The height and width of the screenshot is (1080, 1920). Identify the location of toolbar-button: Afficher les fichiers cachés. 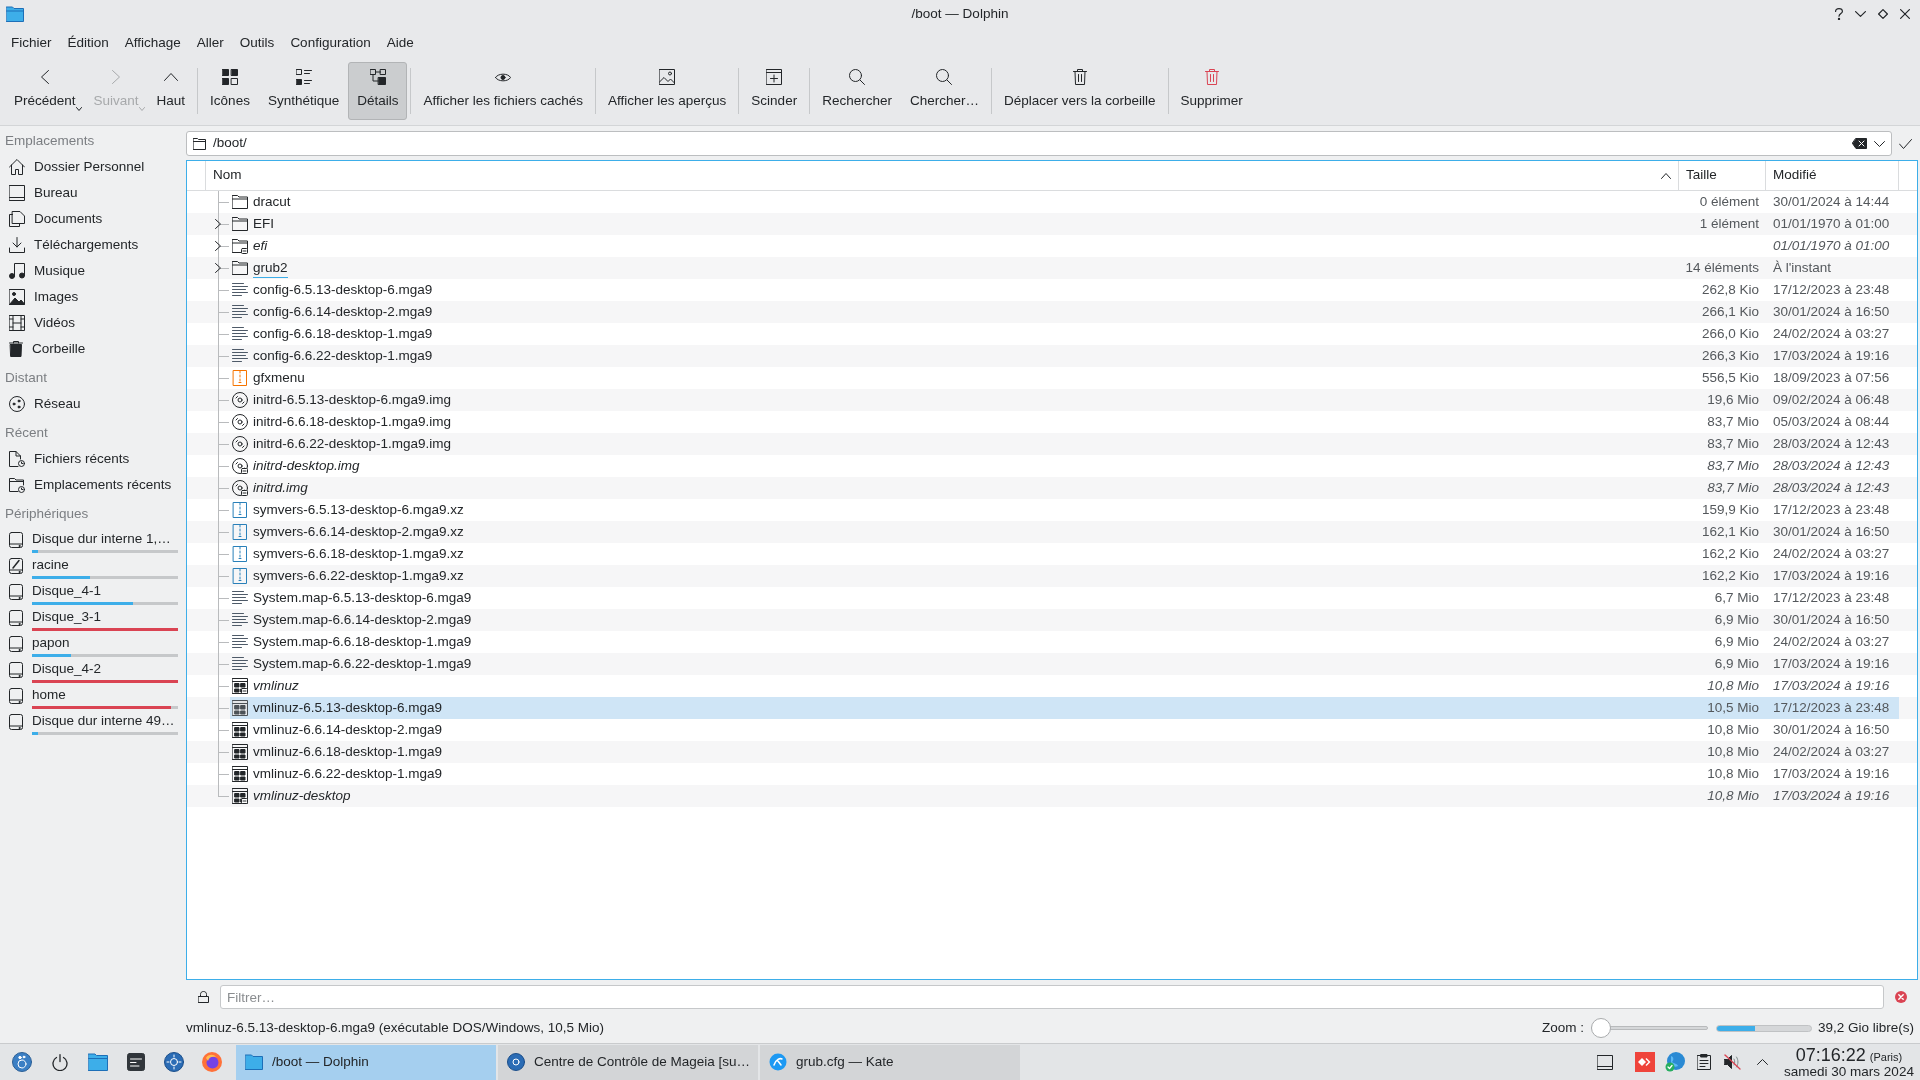
(503, 90).